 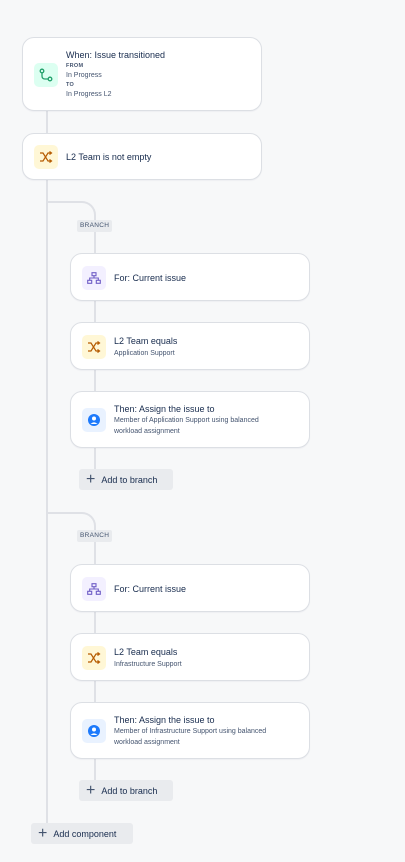 I want to click on add-component-button: + Add component, so click(x=82, y=833).